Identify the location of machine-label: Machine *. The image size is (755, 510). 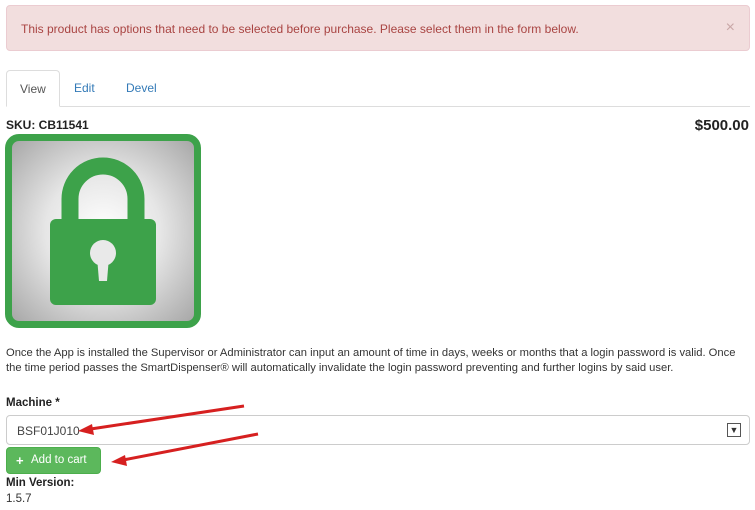
(33, 403).